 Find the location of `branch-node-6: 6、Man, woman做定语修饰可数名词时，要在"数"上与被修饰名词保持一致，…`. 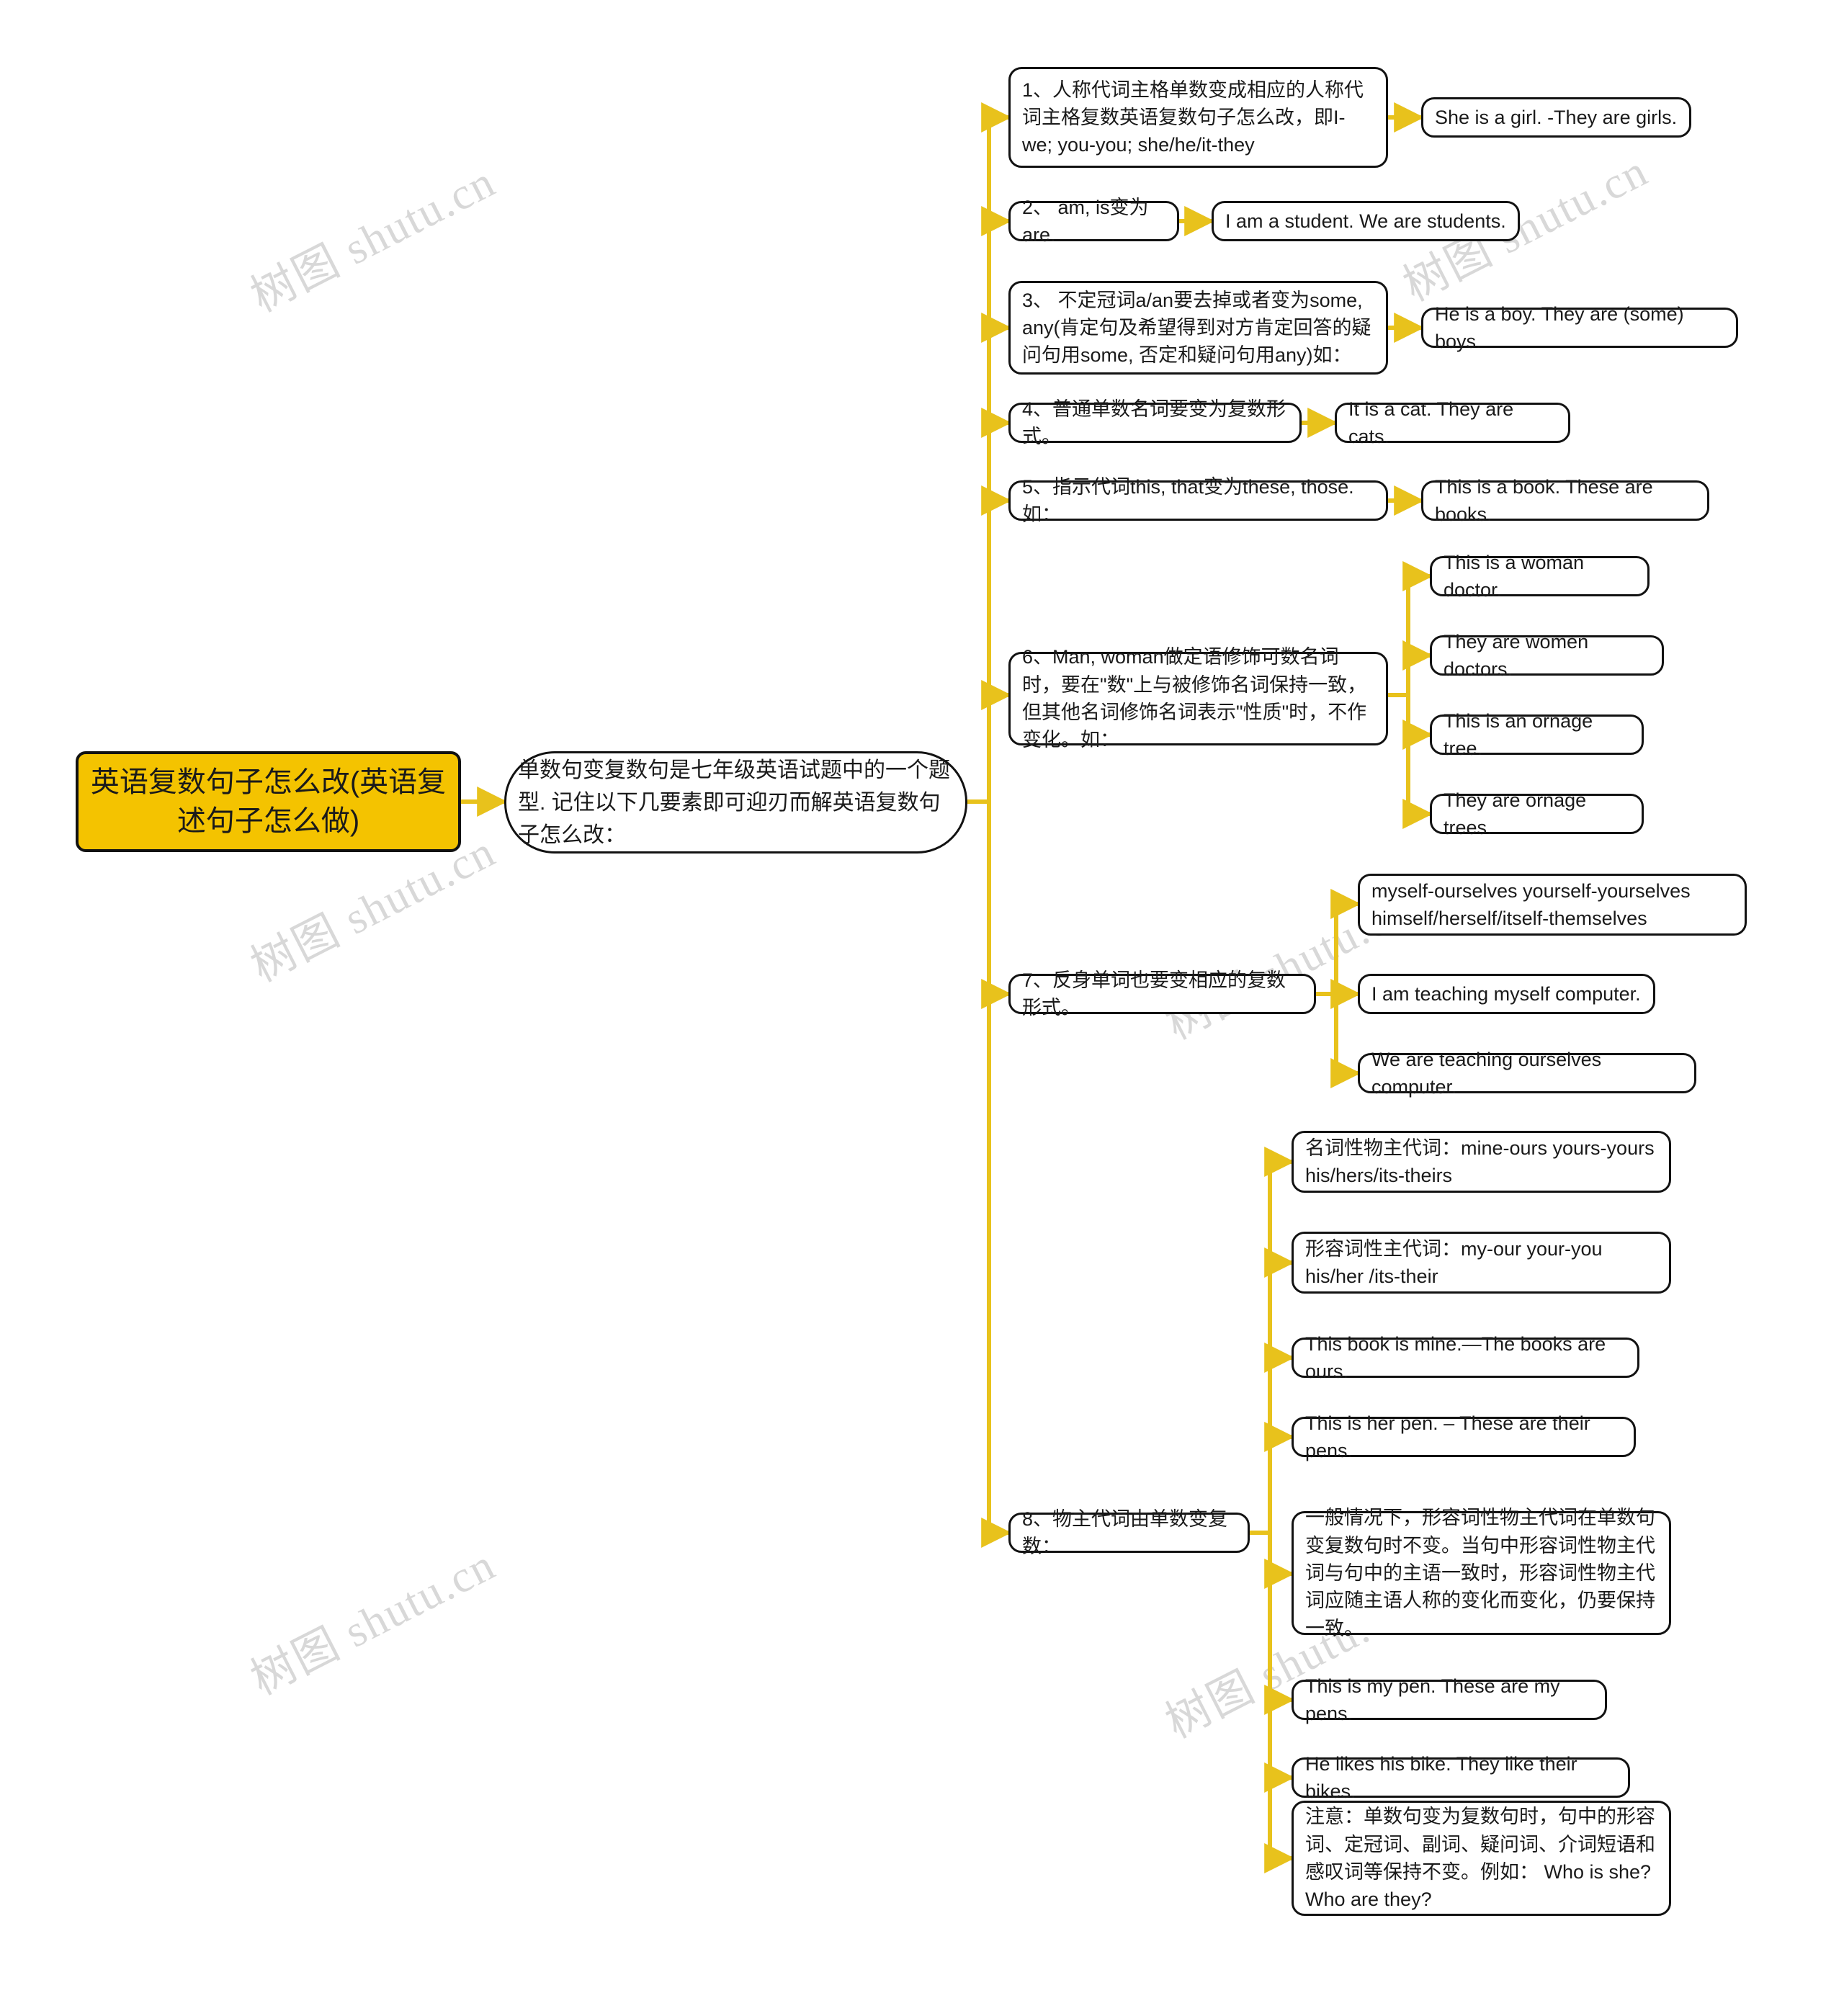

branch-node-6: 6、Man, woman做定语修饰可数名词时，要在"数"上与被修饰名词保持一致，… is located at coordinates (1198, 699).